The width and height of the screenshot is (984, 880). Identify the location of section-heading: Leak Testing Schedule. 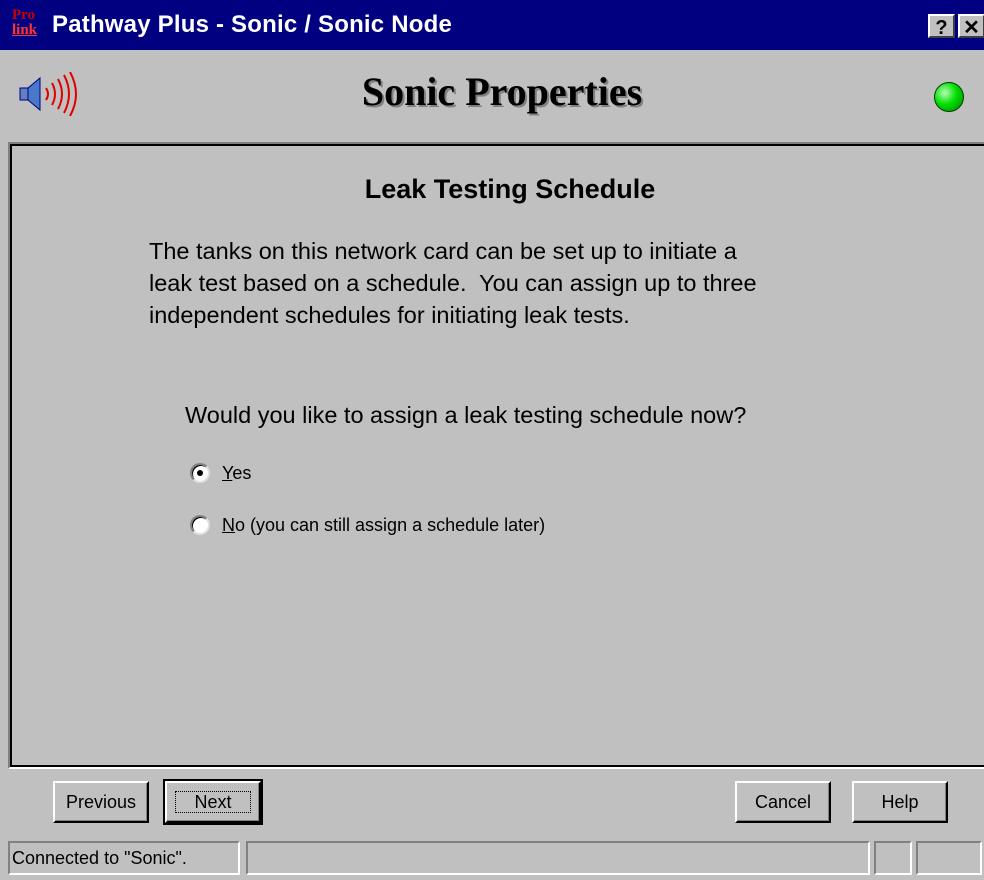
(510, 189).